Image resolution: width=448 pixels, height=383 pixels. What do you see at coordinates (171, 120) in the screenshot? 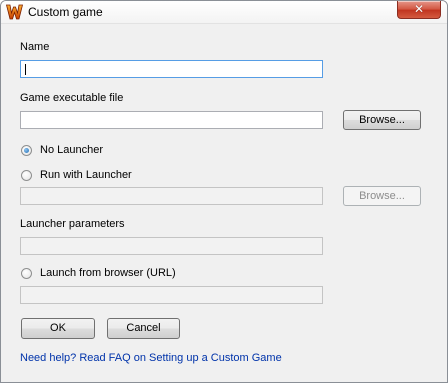
I see `exe-path-input` at bounding box center [171, 120].